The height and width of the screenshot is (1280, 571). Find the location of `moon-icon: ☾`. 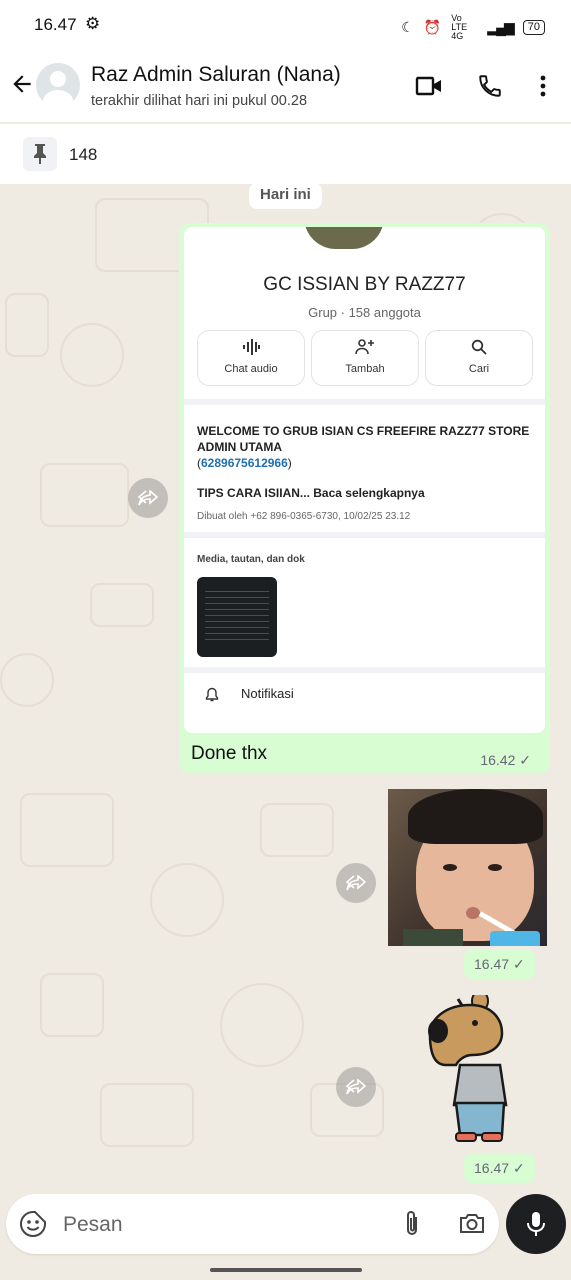

moon-icon: ☾ is located at coordinates (407, 27).